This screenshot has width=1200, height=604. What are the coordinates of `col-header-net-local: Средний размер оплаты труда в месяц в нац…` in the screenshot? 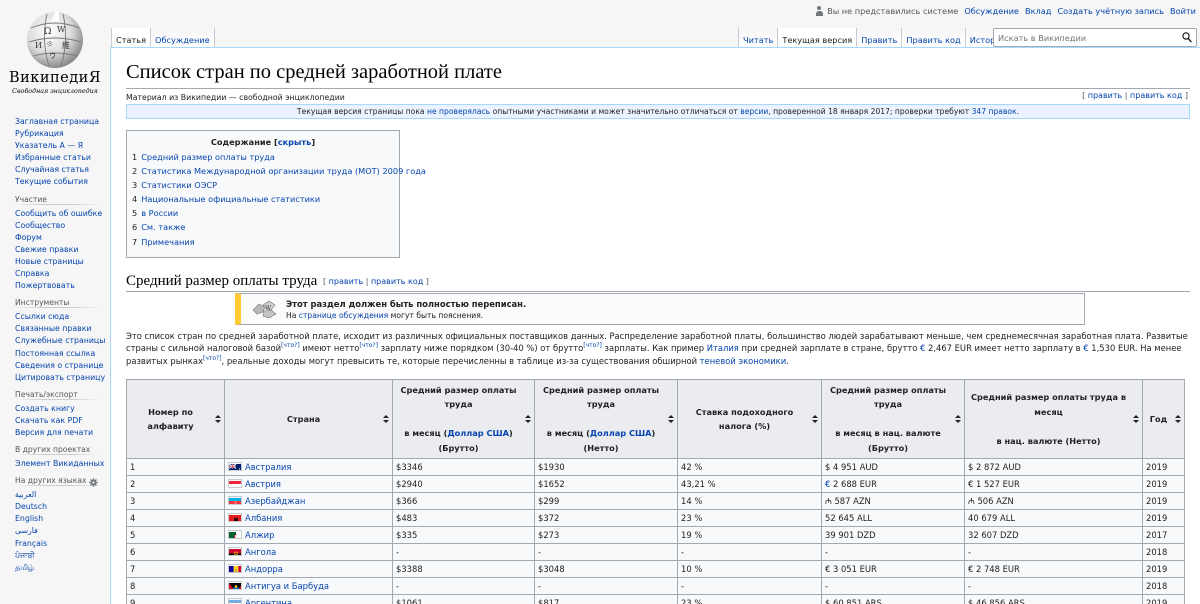 It's located at (1053, 419).